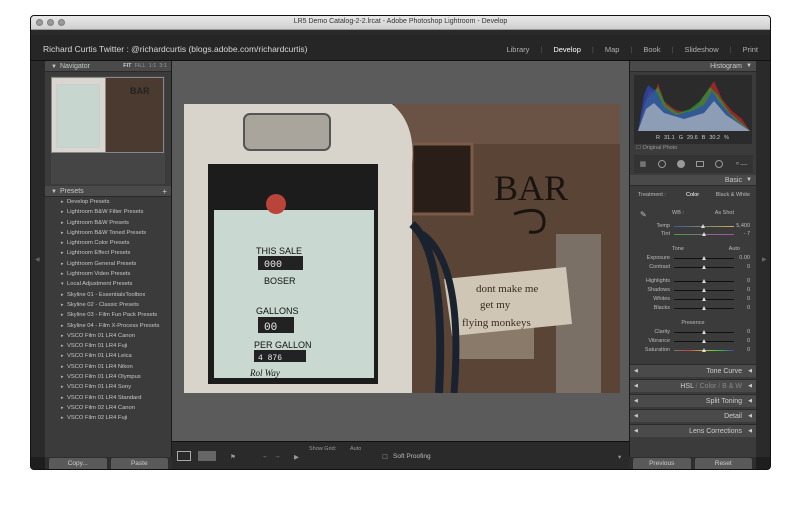 Image resolution: width=800 pixels, height=512 pixels. What do you see at coordinates (355, 449) in the screenshot?
I see `show-grid-select: Auto` at bounding box center [355, 449].